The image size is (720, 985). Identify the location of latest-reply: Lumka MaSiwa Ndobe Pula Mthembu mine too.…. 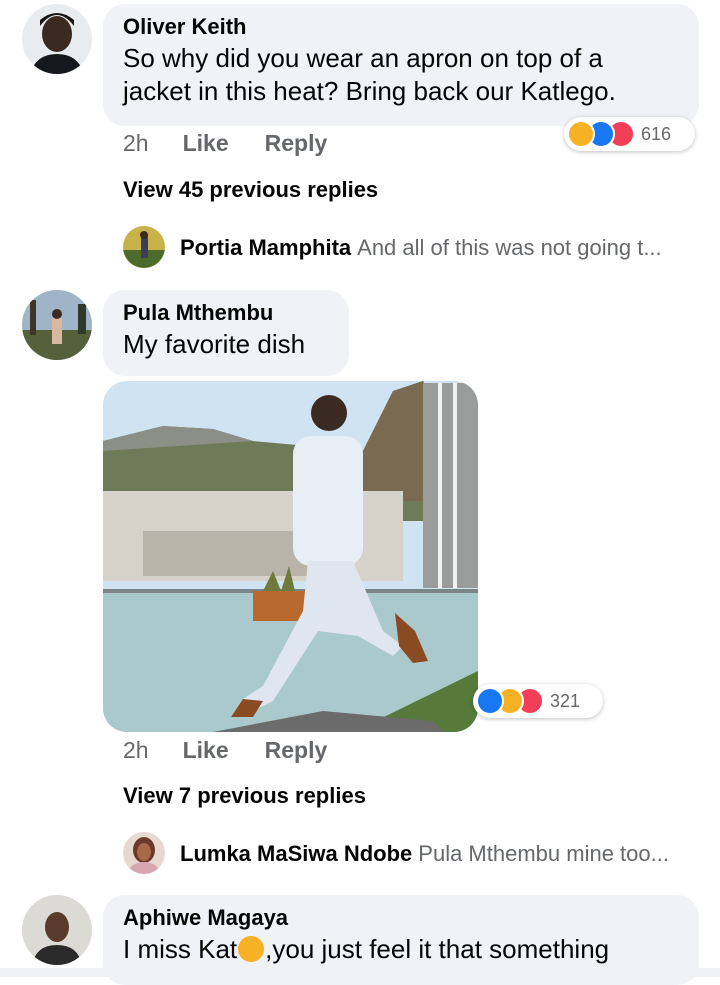
(424, 854).